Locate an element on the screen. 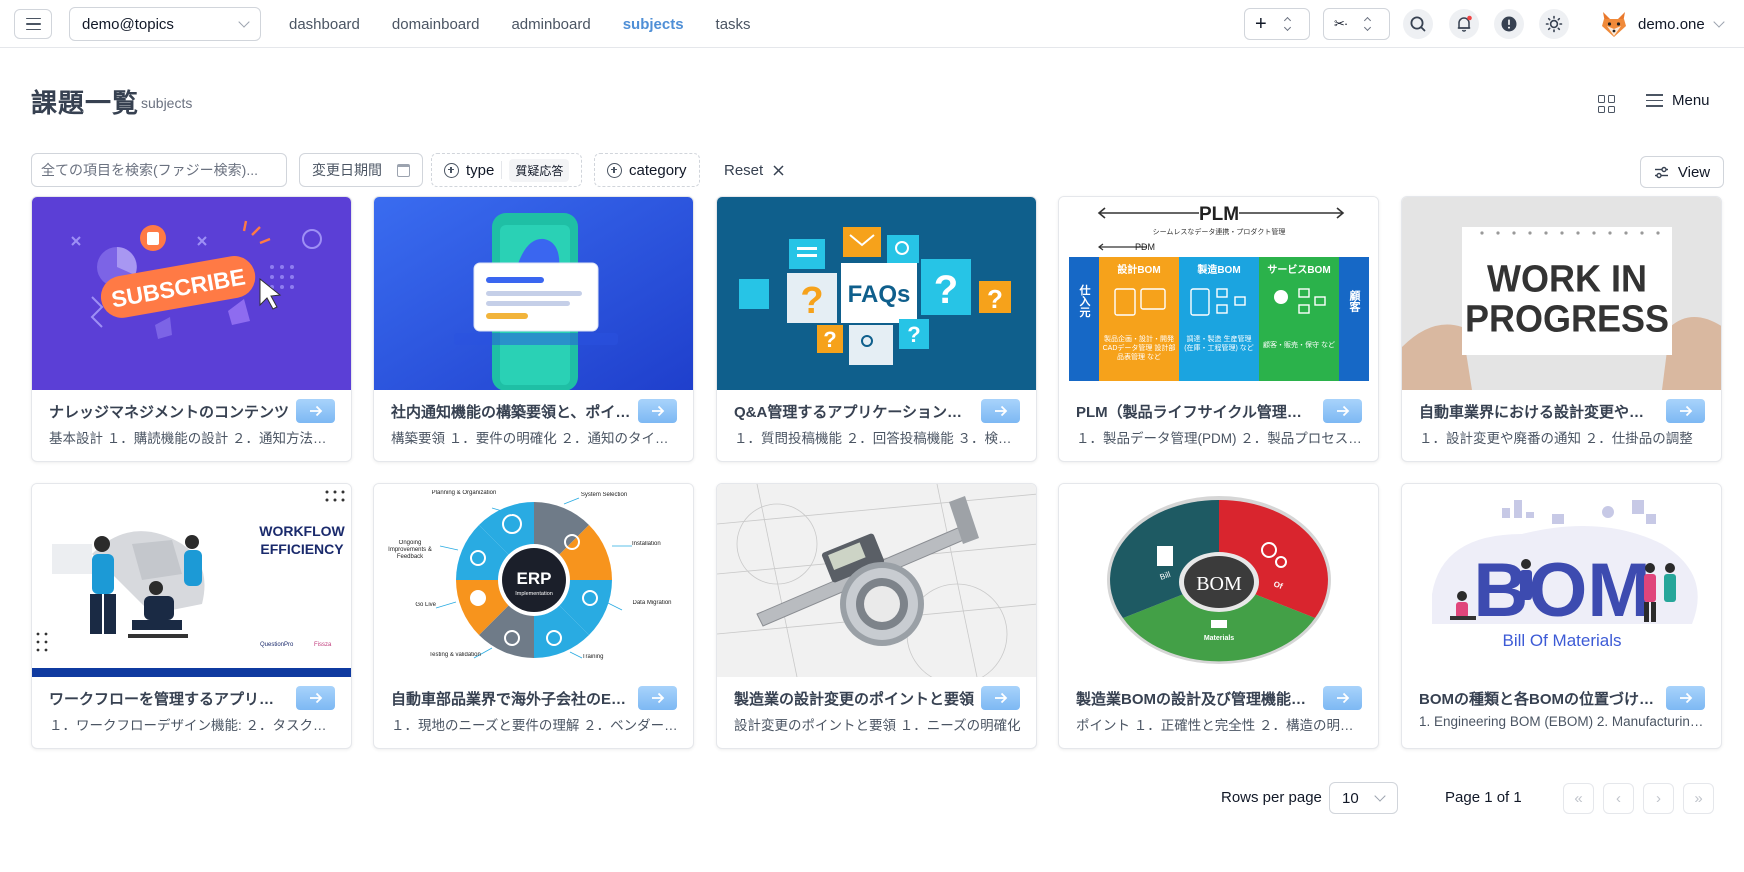  grid-view-icon is located at coordinates (1607, 104).